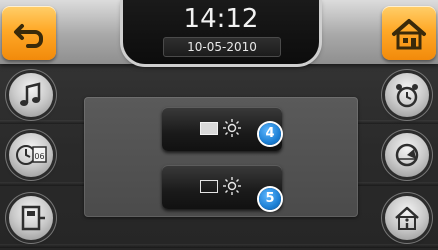  I want to click on exit-button, so click(31, 218).